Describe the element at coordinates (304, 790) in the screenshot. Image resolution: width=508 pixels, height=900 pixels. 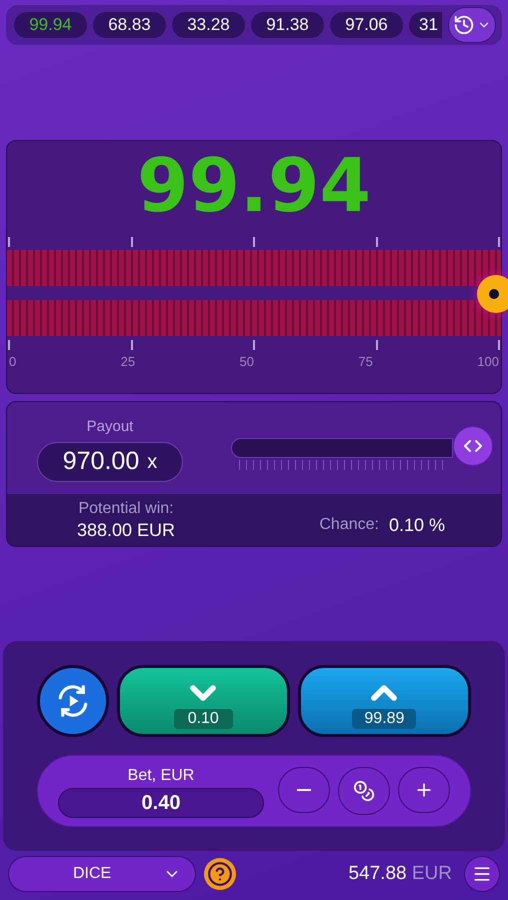
I see `minus-icon` at that location.